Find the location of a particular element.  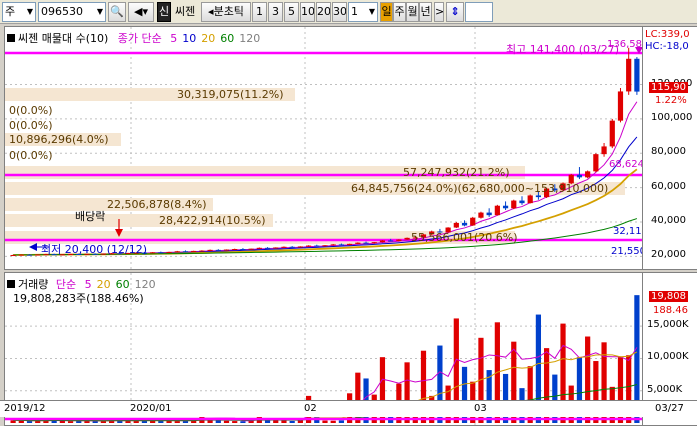

volume-profile-label: 28,422,914(10.5%) is located at coordinates (212, 220).